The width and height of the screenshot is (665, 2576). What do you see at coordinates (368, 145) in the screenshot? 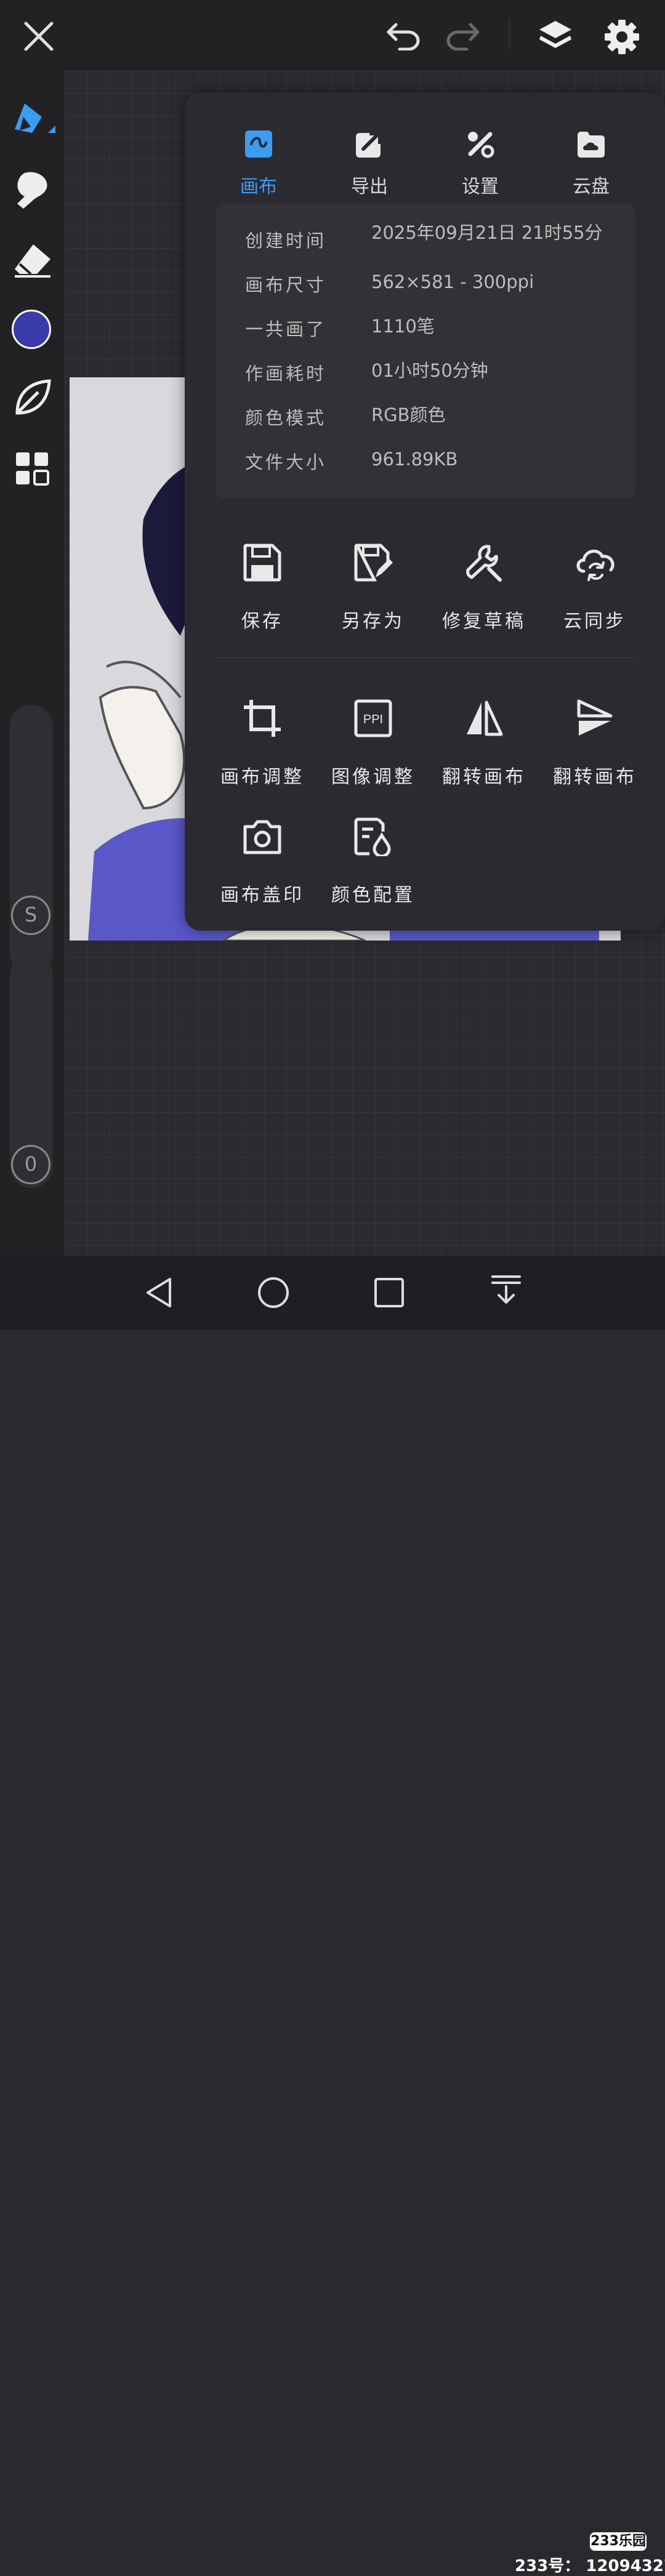
I see `export-icon` at bounding box center [368, 145].